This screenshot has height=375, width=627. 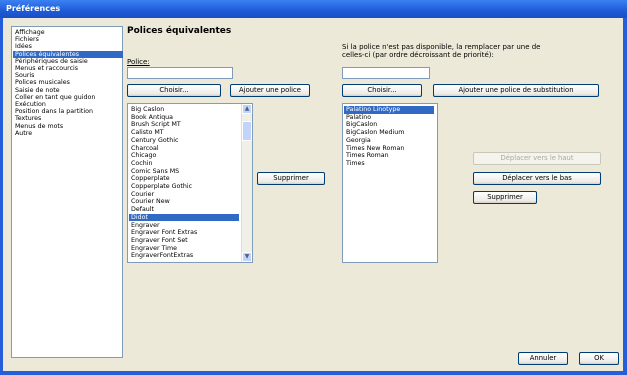 What do you see at coordinates (389, 164) in the screenshot?
I see `substitute-list-item: Times` at bounding box center [389, 164].